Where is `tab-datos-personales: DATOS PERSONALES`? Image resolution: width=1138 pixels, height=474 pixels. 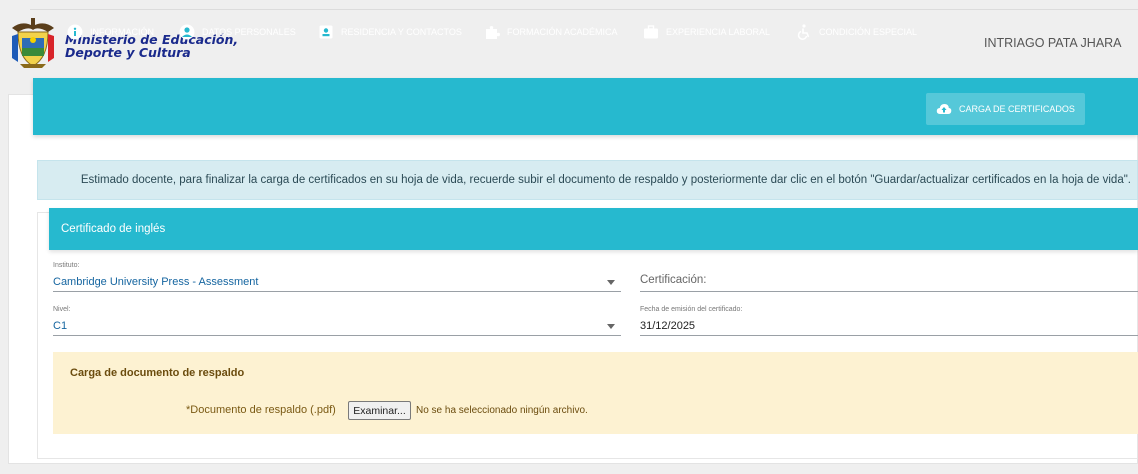
tab-datos-personales: DATOS PERSONALES is located at coordinates (237, 32).